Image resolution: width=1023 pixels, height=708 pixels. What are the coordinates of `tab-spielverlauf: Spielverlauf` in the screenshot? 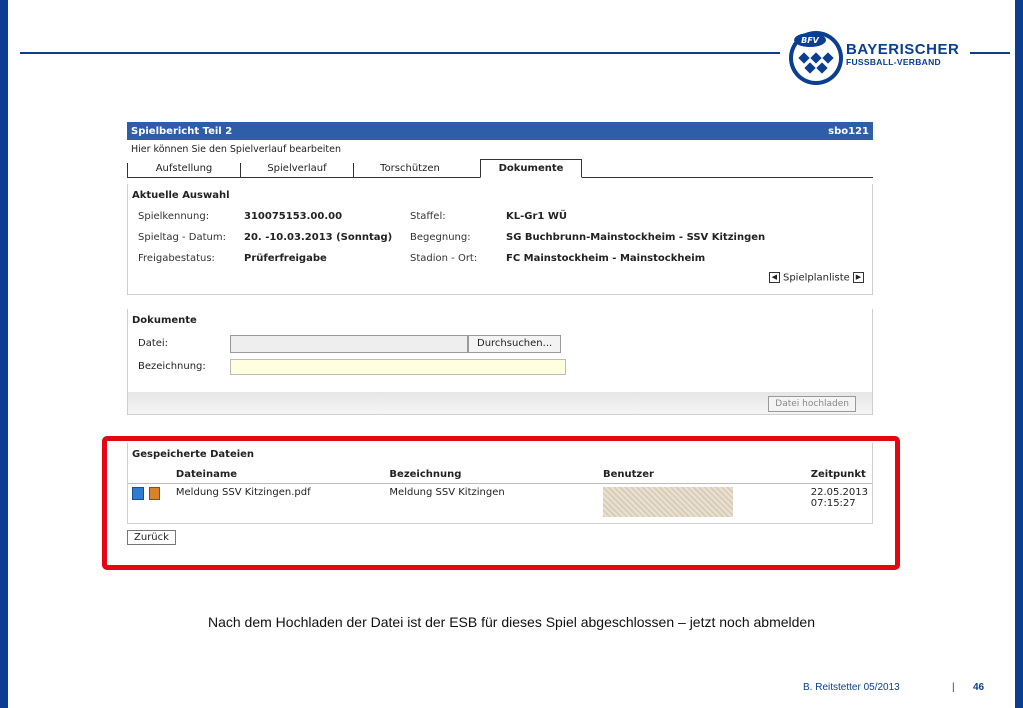 It's located at (296, 170).